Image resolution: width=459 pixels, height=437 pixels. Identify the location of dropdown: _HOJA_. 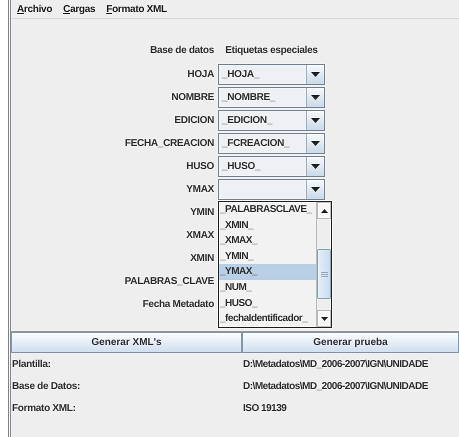
(271, 74).